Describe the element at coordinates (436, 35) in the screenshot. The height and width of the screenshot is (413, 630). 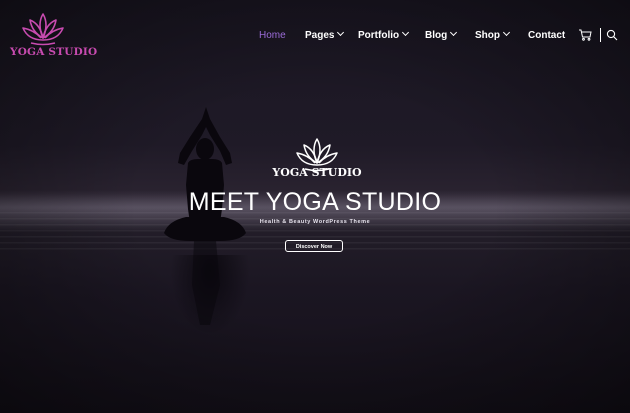
I see `nav-item-label: Blog` at that location.